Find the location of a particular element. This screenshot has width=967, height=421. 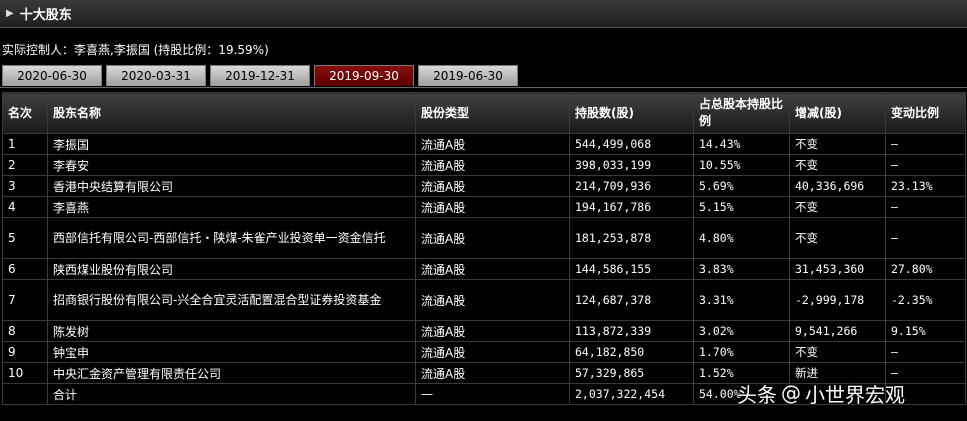

shares-cell: 181,253,878 is located at coordinates (631, 238).